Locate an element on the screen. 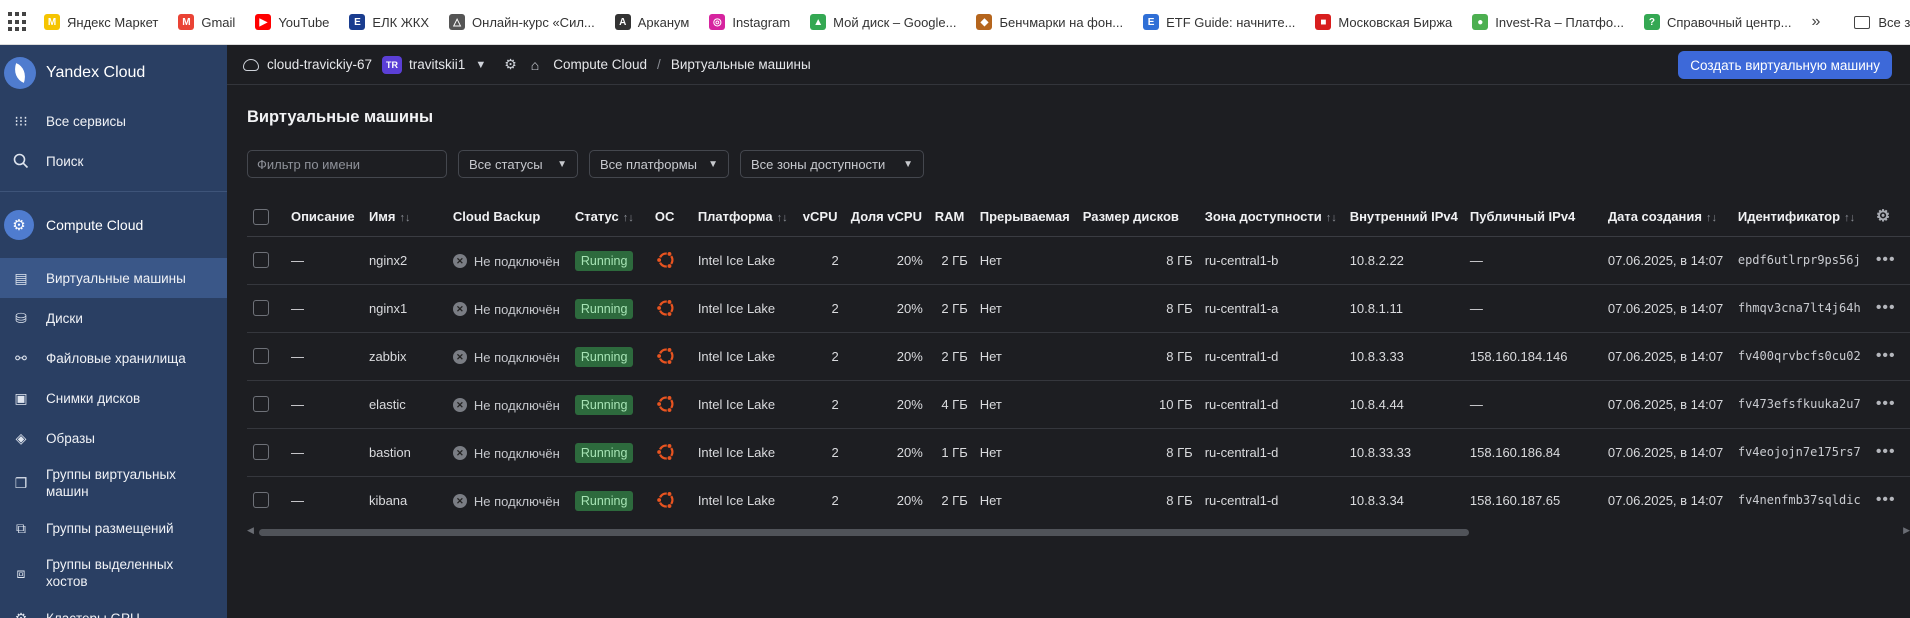 This screenshot has width=1910, height=618. cell-ipv4-public: 158.160.187.65 is located at coordinates (1532, 496).